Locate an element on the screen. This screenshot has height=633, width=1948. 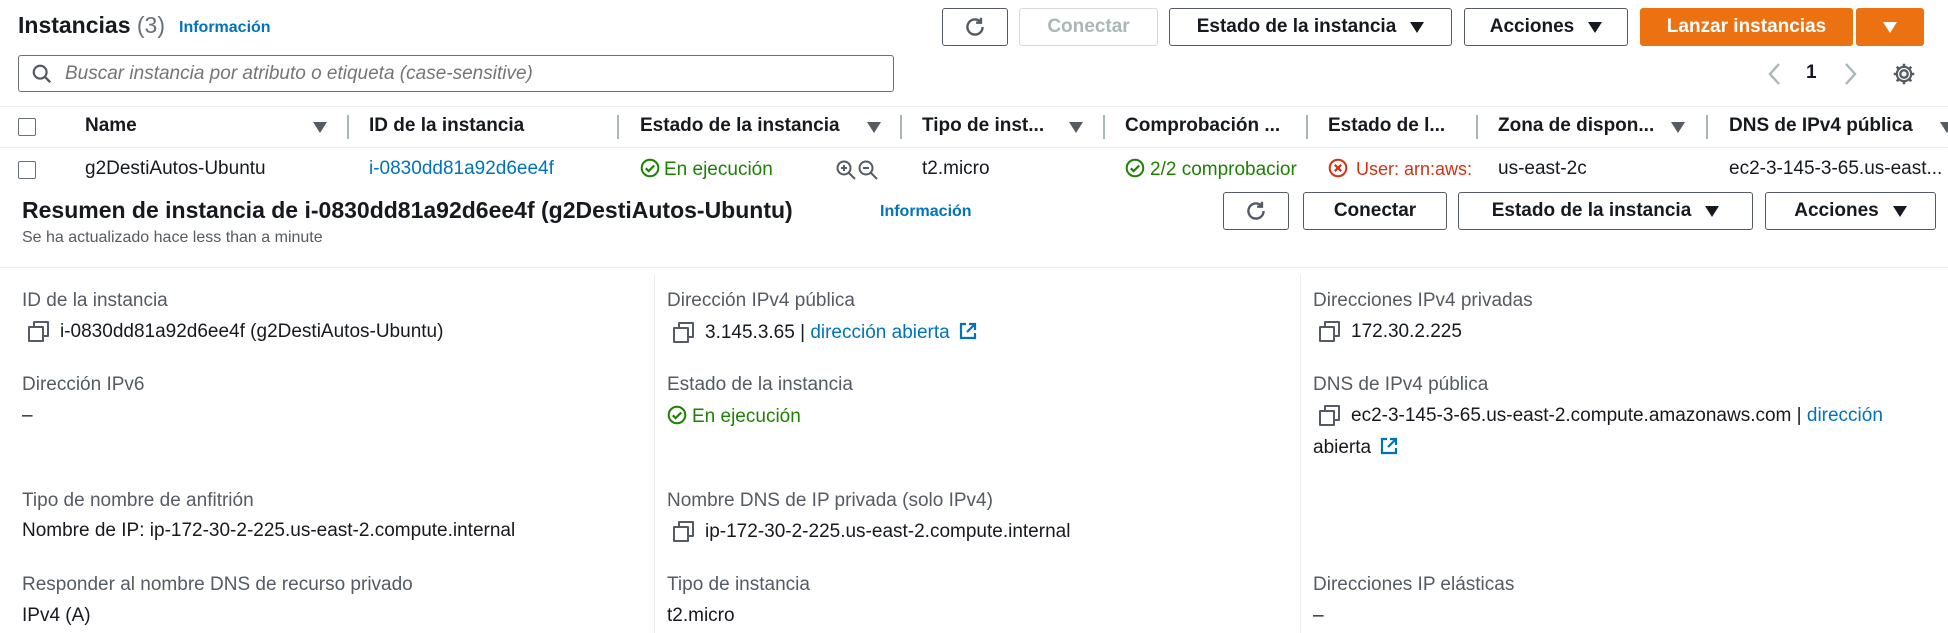
row-instance-type: t2.micro is located at coordinates (956, 168).